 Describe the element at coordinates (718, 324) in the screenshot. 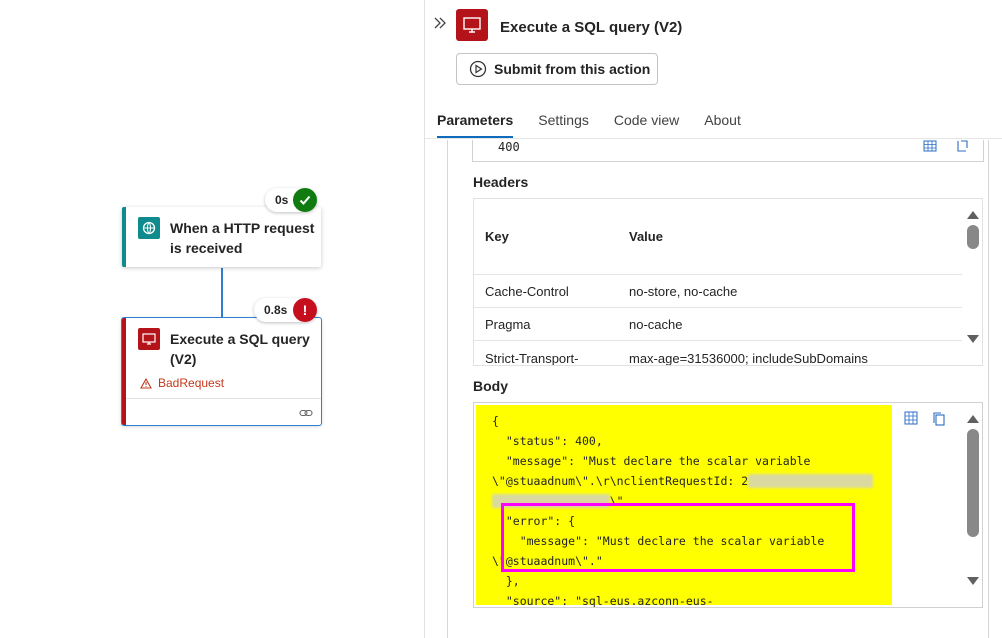

I see `table-row: Pragma no-cache` at that location.